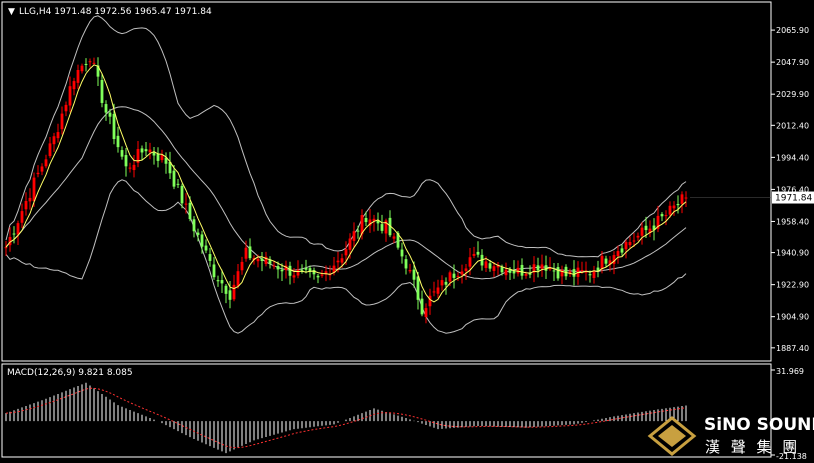 Image resolution: width=814 pixels, height=463 pixels. Describe the element at coordinates (792, 157) in the screenshot. I see `price-tick-label: 1994.40` at that location.